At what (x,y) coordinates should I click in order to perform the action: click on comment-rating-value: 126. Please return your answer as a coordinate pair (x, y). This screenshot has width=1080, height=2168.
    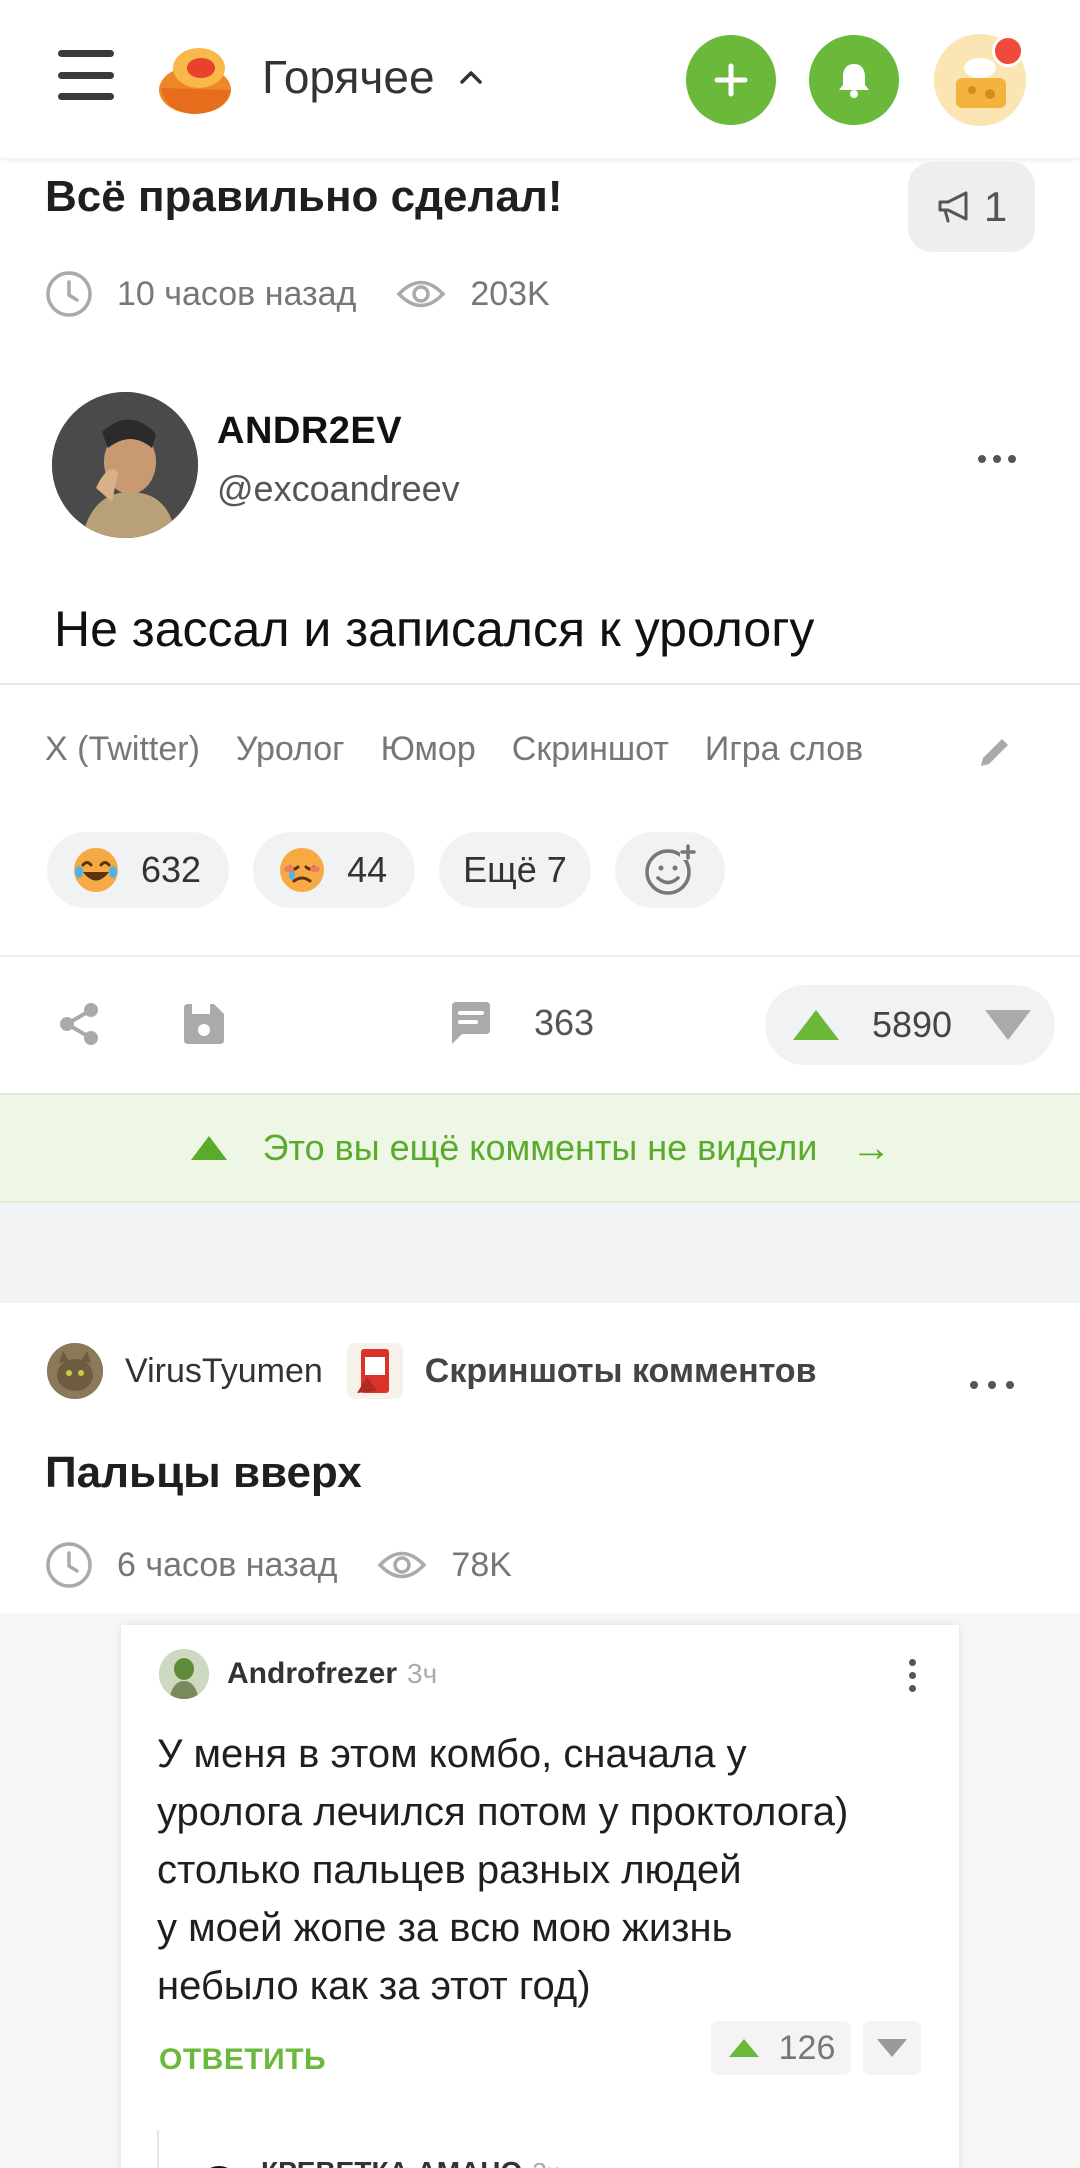
    Looking at the image, I should click on (807, 2047).